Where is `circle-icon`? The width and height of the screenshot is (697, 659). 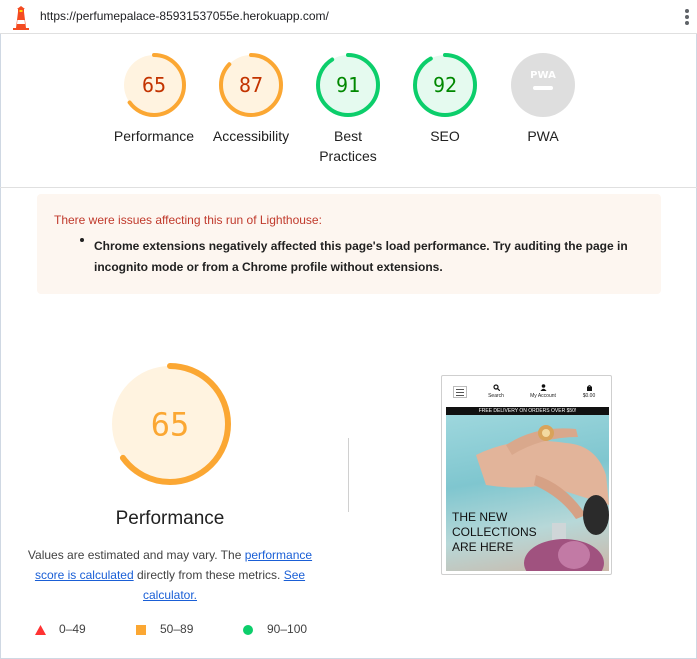
circle-icon is located at coordinates (248, 630).